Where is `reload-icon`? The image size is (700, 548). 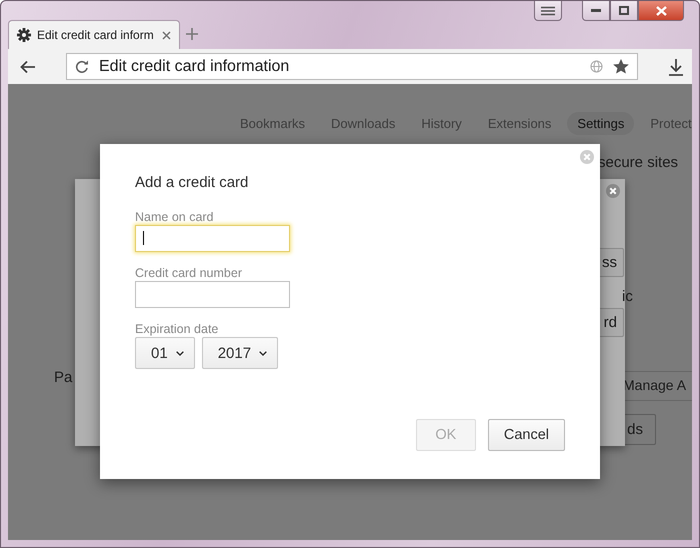
reload-icon is located at coordinates (82, 67).